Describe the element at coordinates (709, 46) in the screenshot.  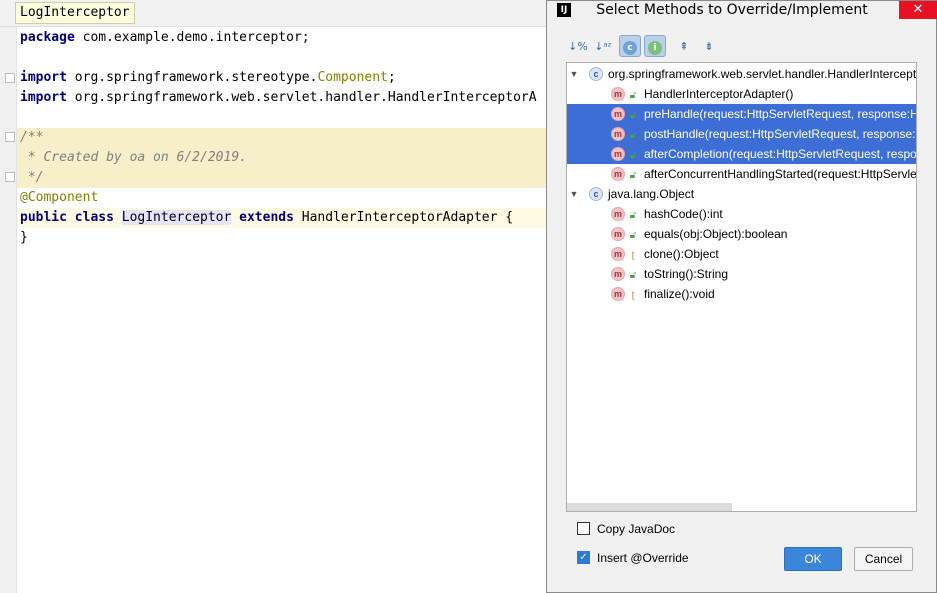
I see `collapse-all-icon: ⇟` at that location.